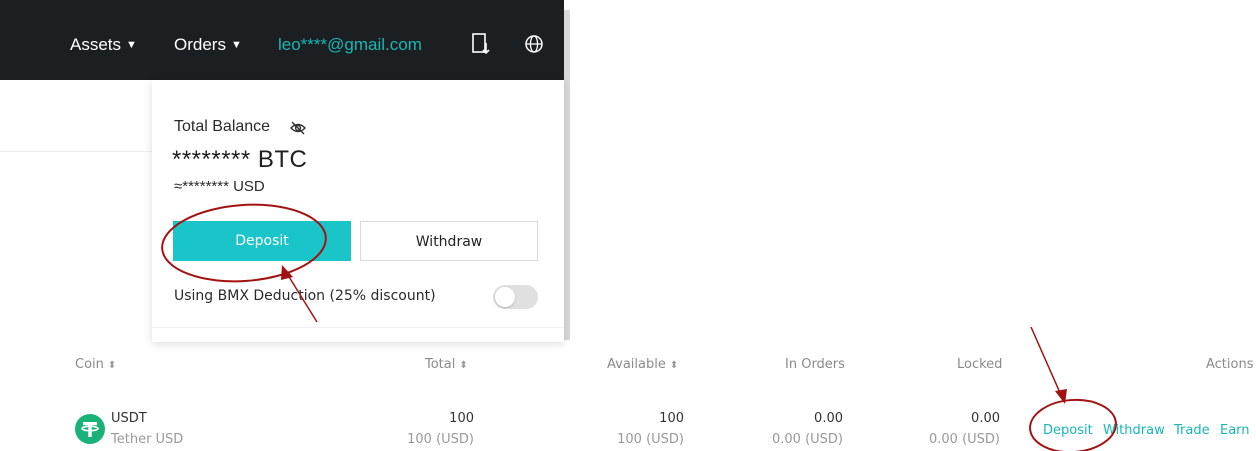  What do you see at coordinates (671, 418) in the screenshot?
I see `available-value: 100` at bounding box center [671, 418].